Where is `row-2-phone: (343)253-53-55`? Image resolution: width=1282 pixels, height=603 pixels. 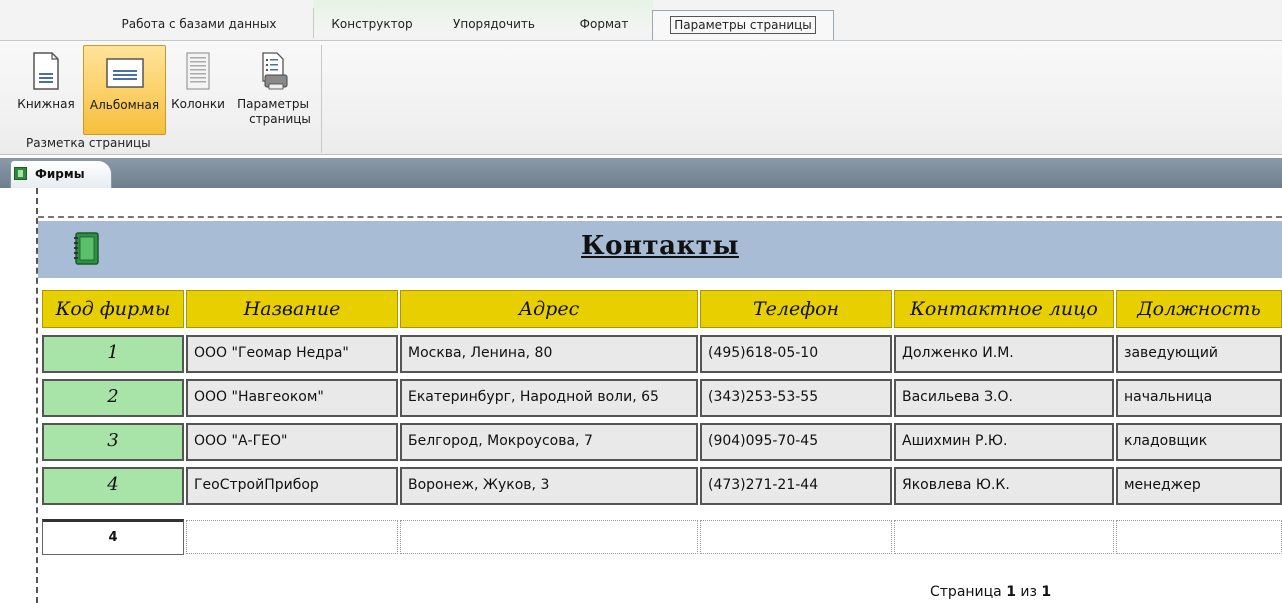
row-2-phone: (343)253-53-55 is located at coordinates (796, 398).